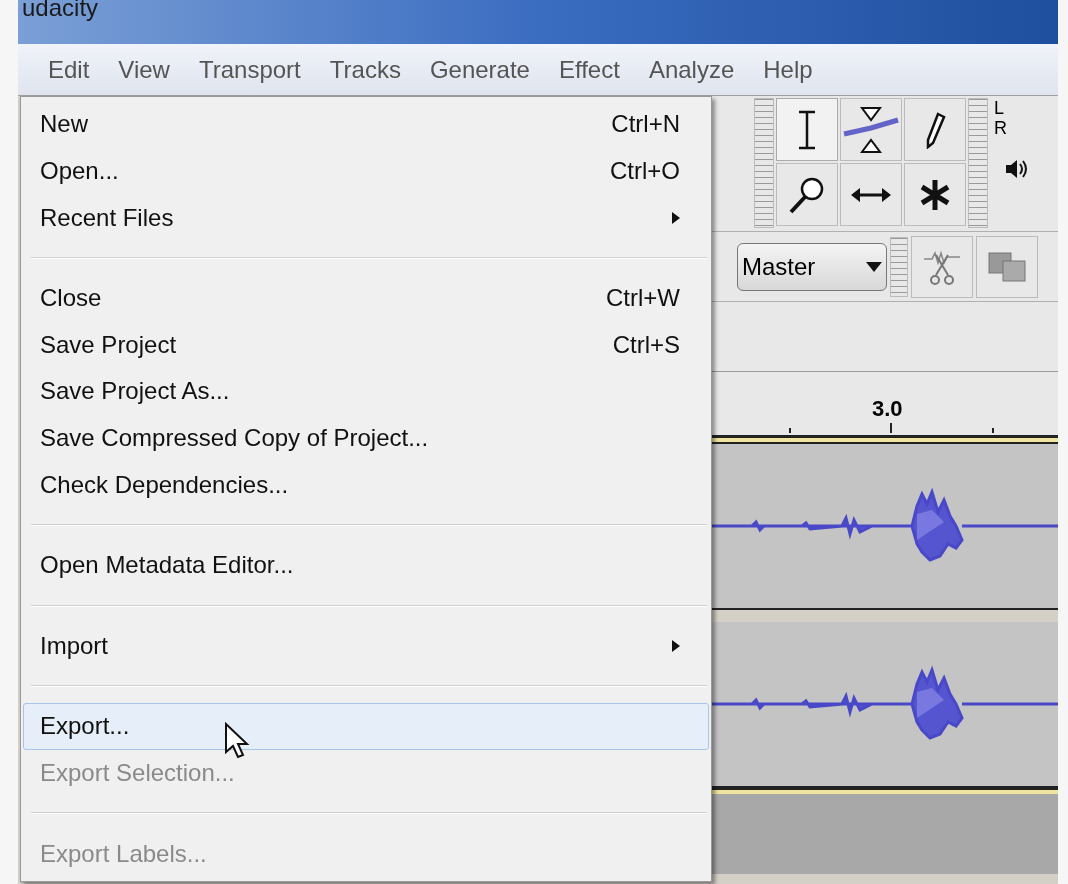 This screenshot has width=1068, height=884. I want to click on ruler-label: 3.0, so click(887, 409).